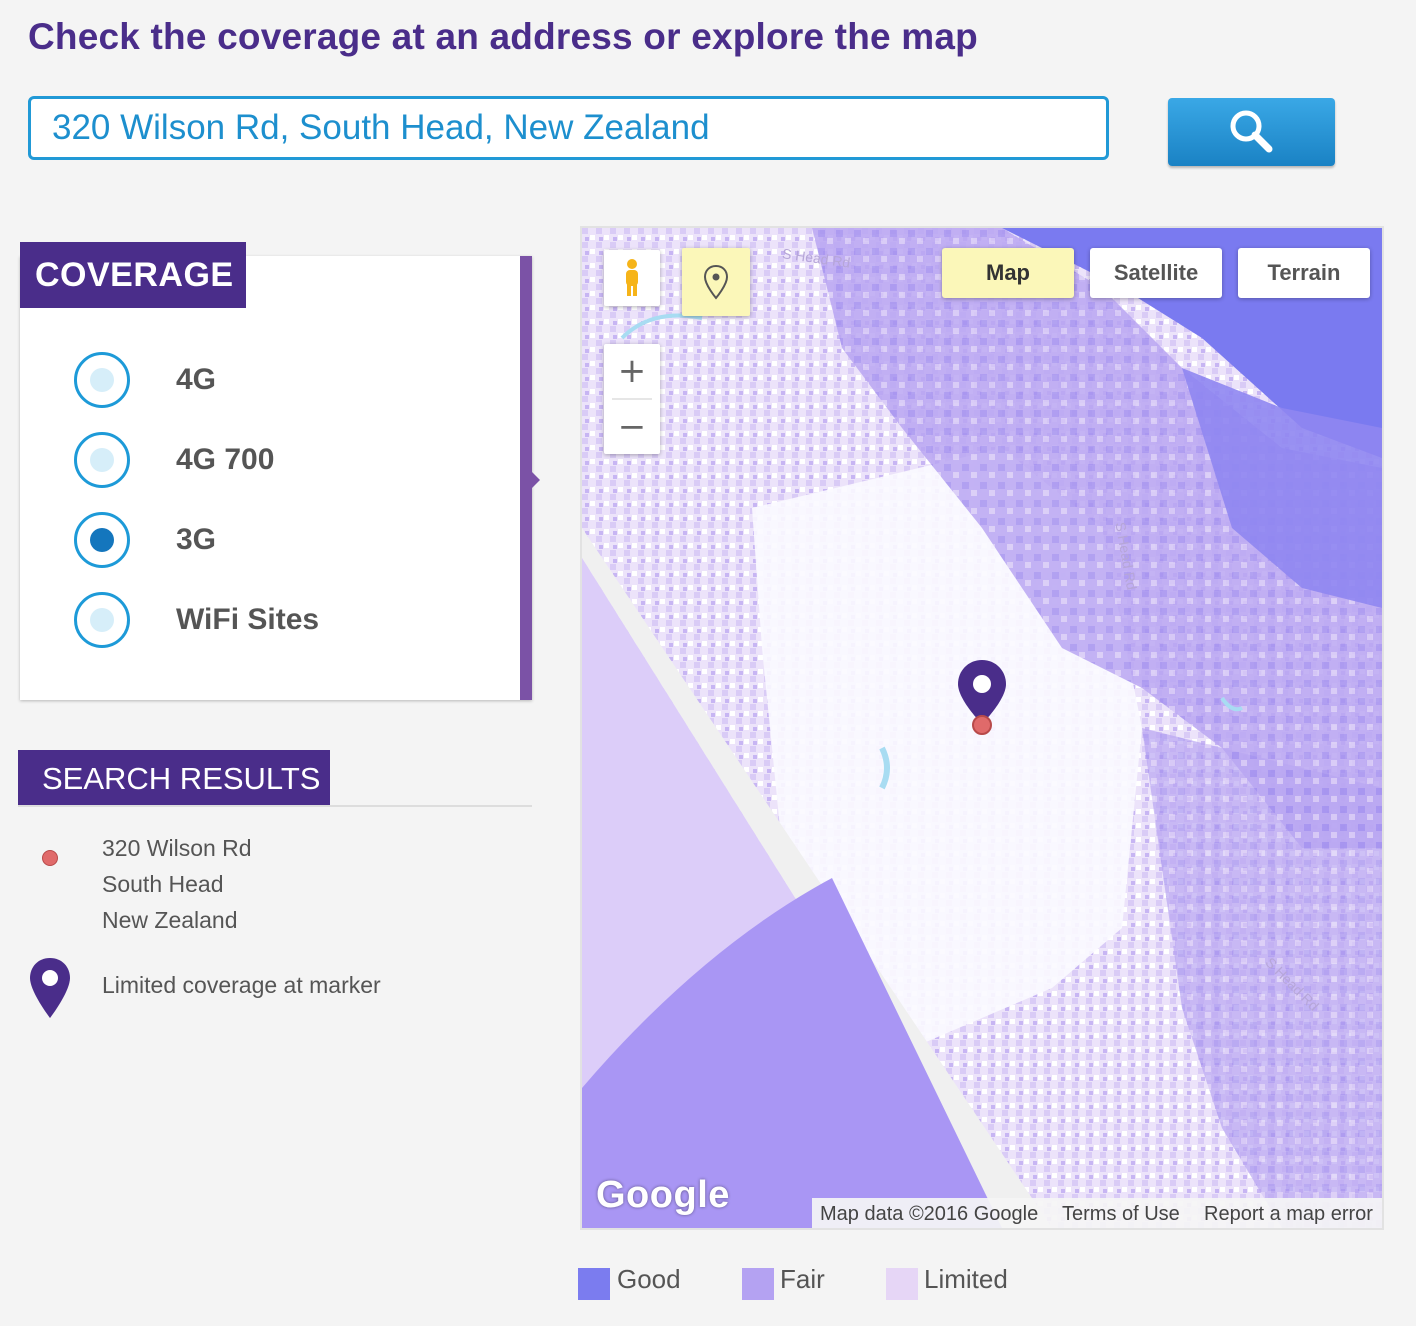 This screenshot has height=1326, width=1416. I want to click on zoom-control: + −, so click(632, 399).